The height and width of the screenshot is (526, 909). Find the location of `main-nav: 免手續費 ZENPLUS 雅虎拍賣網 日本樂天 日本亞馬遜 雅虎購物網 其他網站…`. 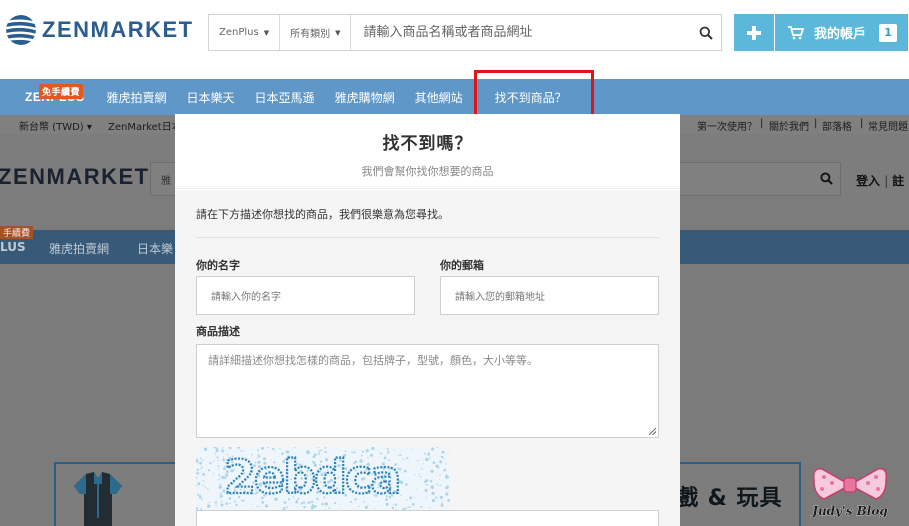

main-nav: 免手續費 ZENPLUS 雅虎拍賣網 日本樂天 日本亞馬遜 雅虎購物網 其他網站… is located at coordinates (454, 97).